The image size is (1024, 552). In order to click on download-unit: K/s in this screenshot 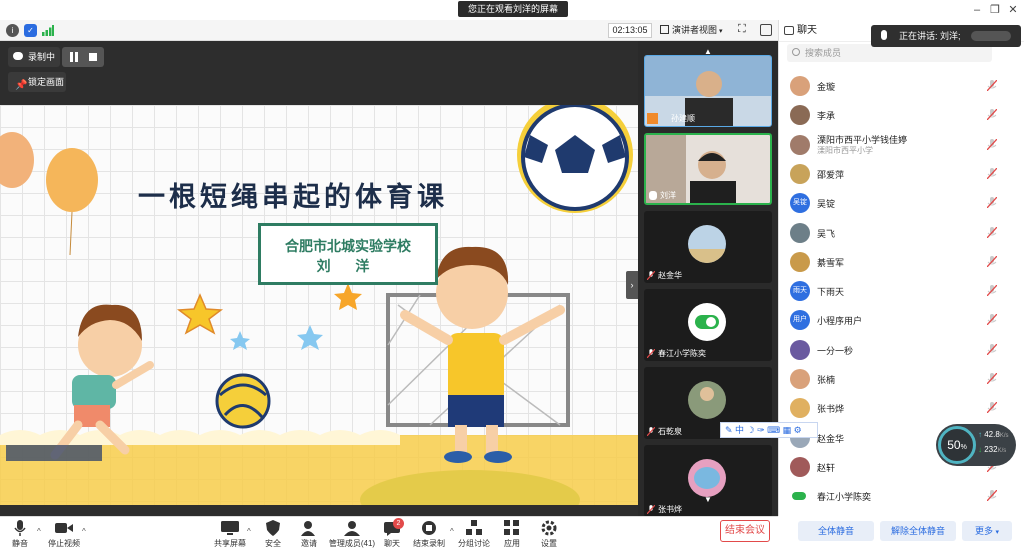, I will do `click(1002, 451)`.